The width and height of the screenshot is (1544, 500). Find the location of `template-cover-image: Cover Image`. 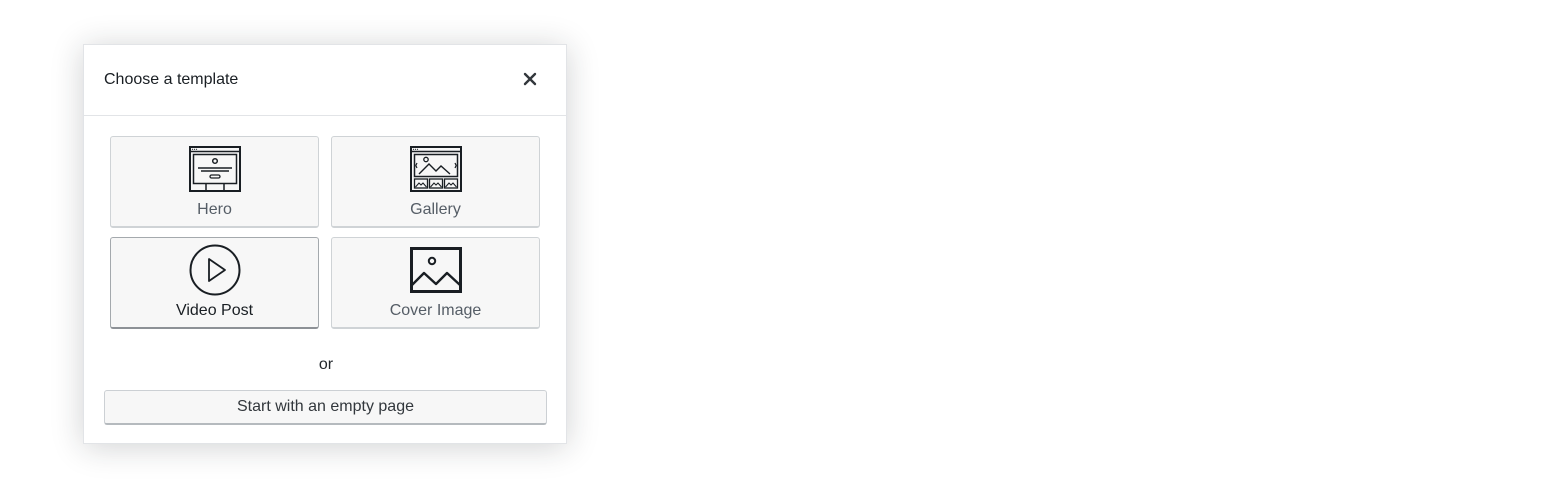

template-cover-image: Cover Image is located at coordinates (435, 283).